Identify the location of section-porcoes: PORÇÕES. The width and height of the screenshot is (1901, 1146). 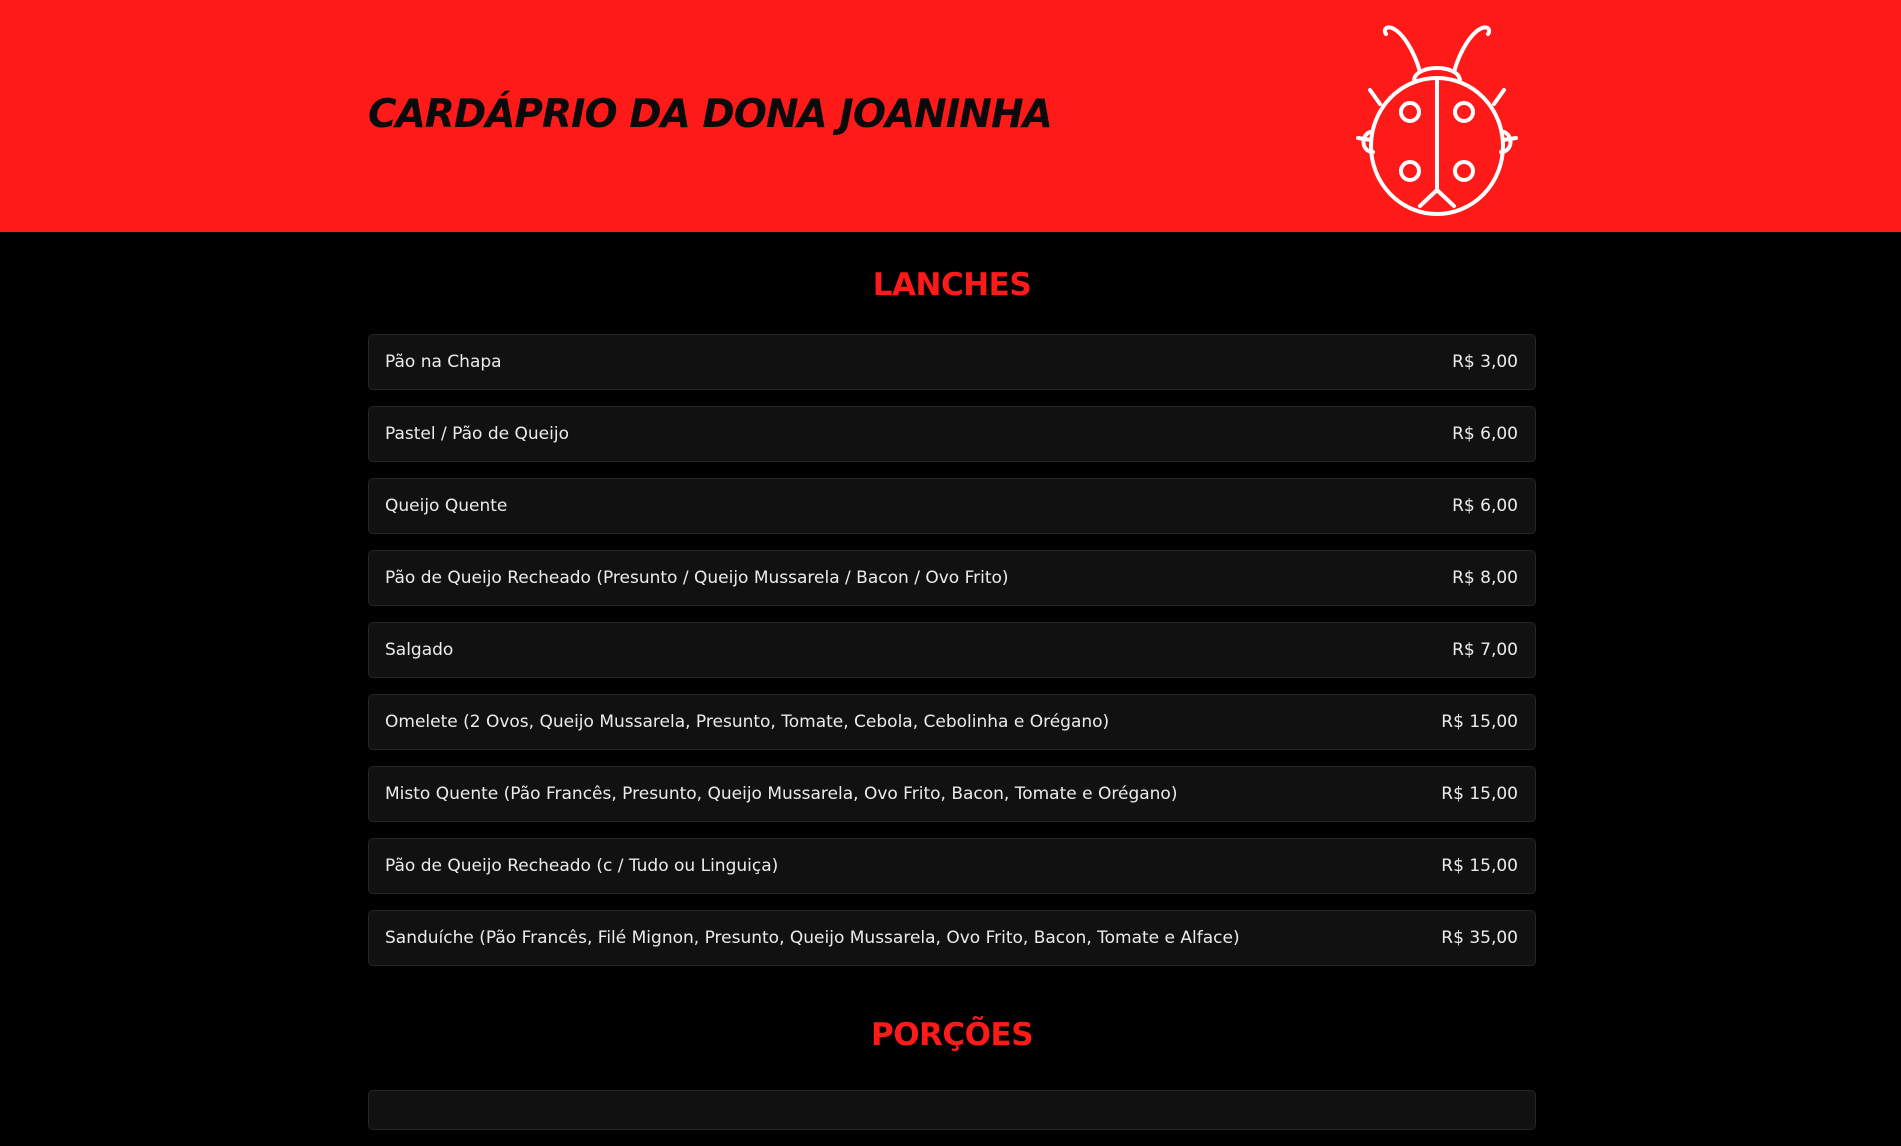
(952, 1056).